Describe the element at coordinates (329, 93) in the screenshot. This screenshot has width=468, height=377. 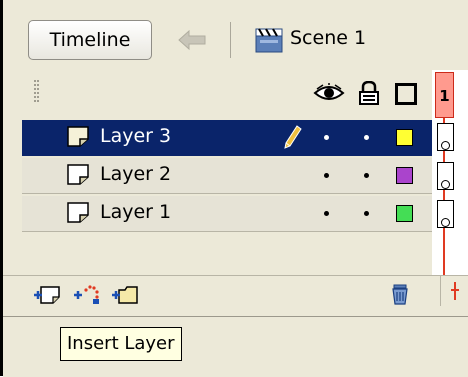
I see `show-hide-eye-icon` at that location.